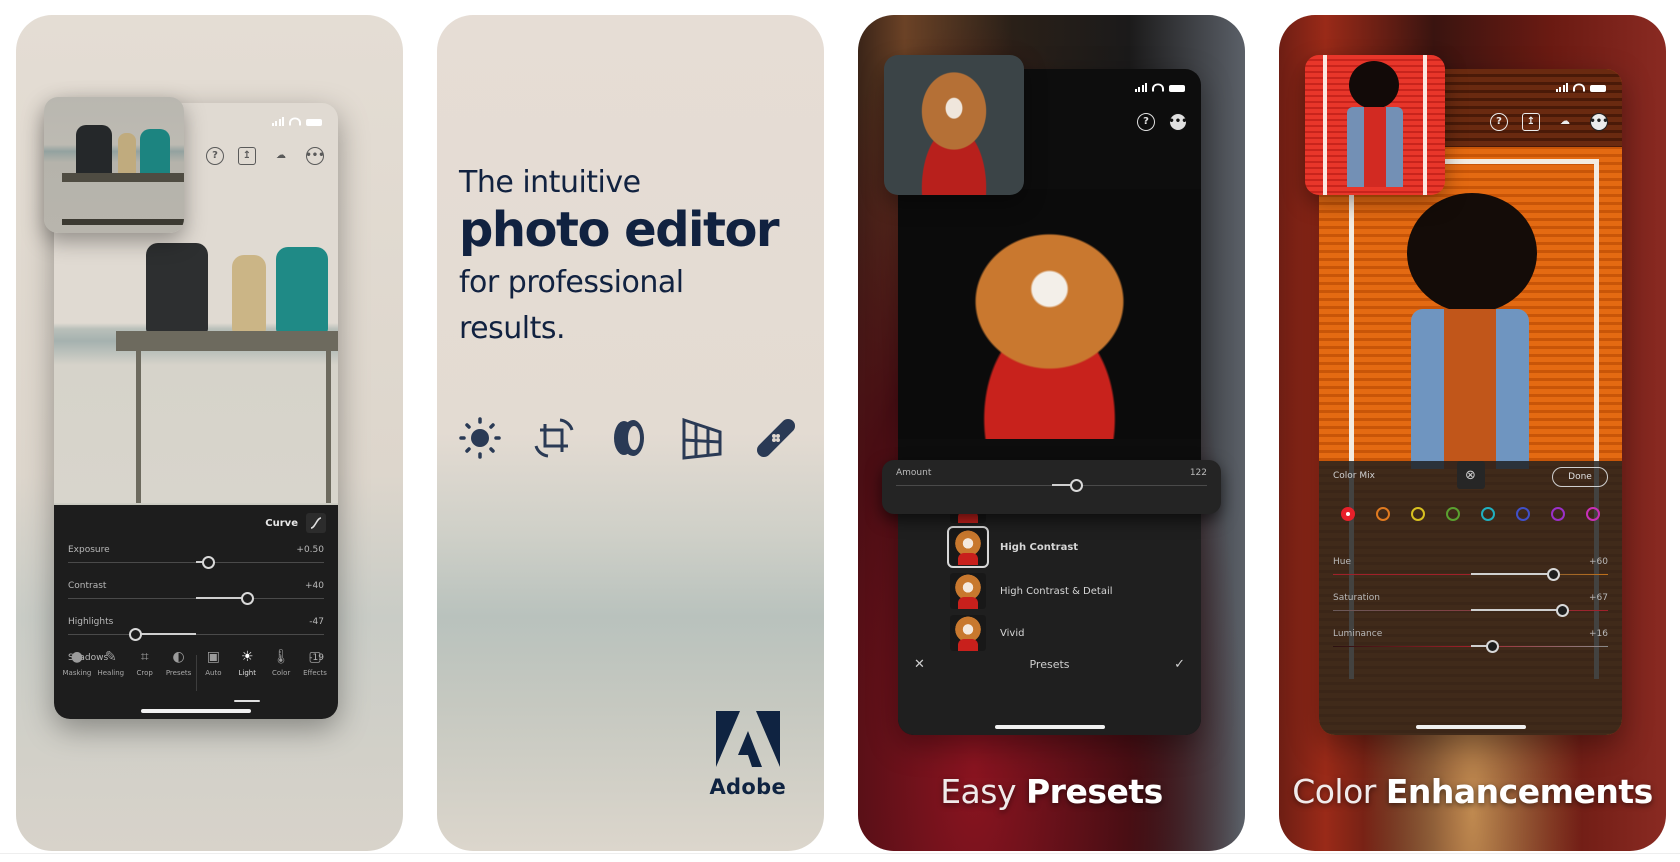 This screenshot has width=1680, height=862. I want to click on preset-item: High Contrast & Detail, so click(1031, 591).